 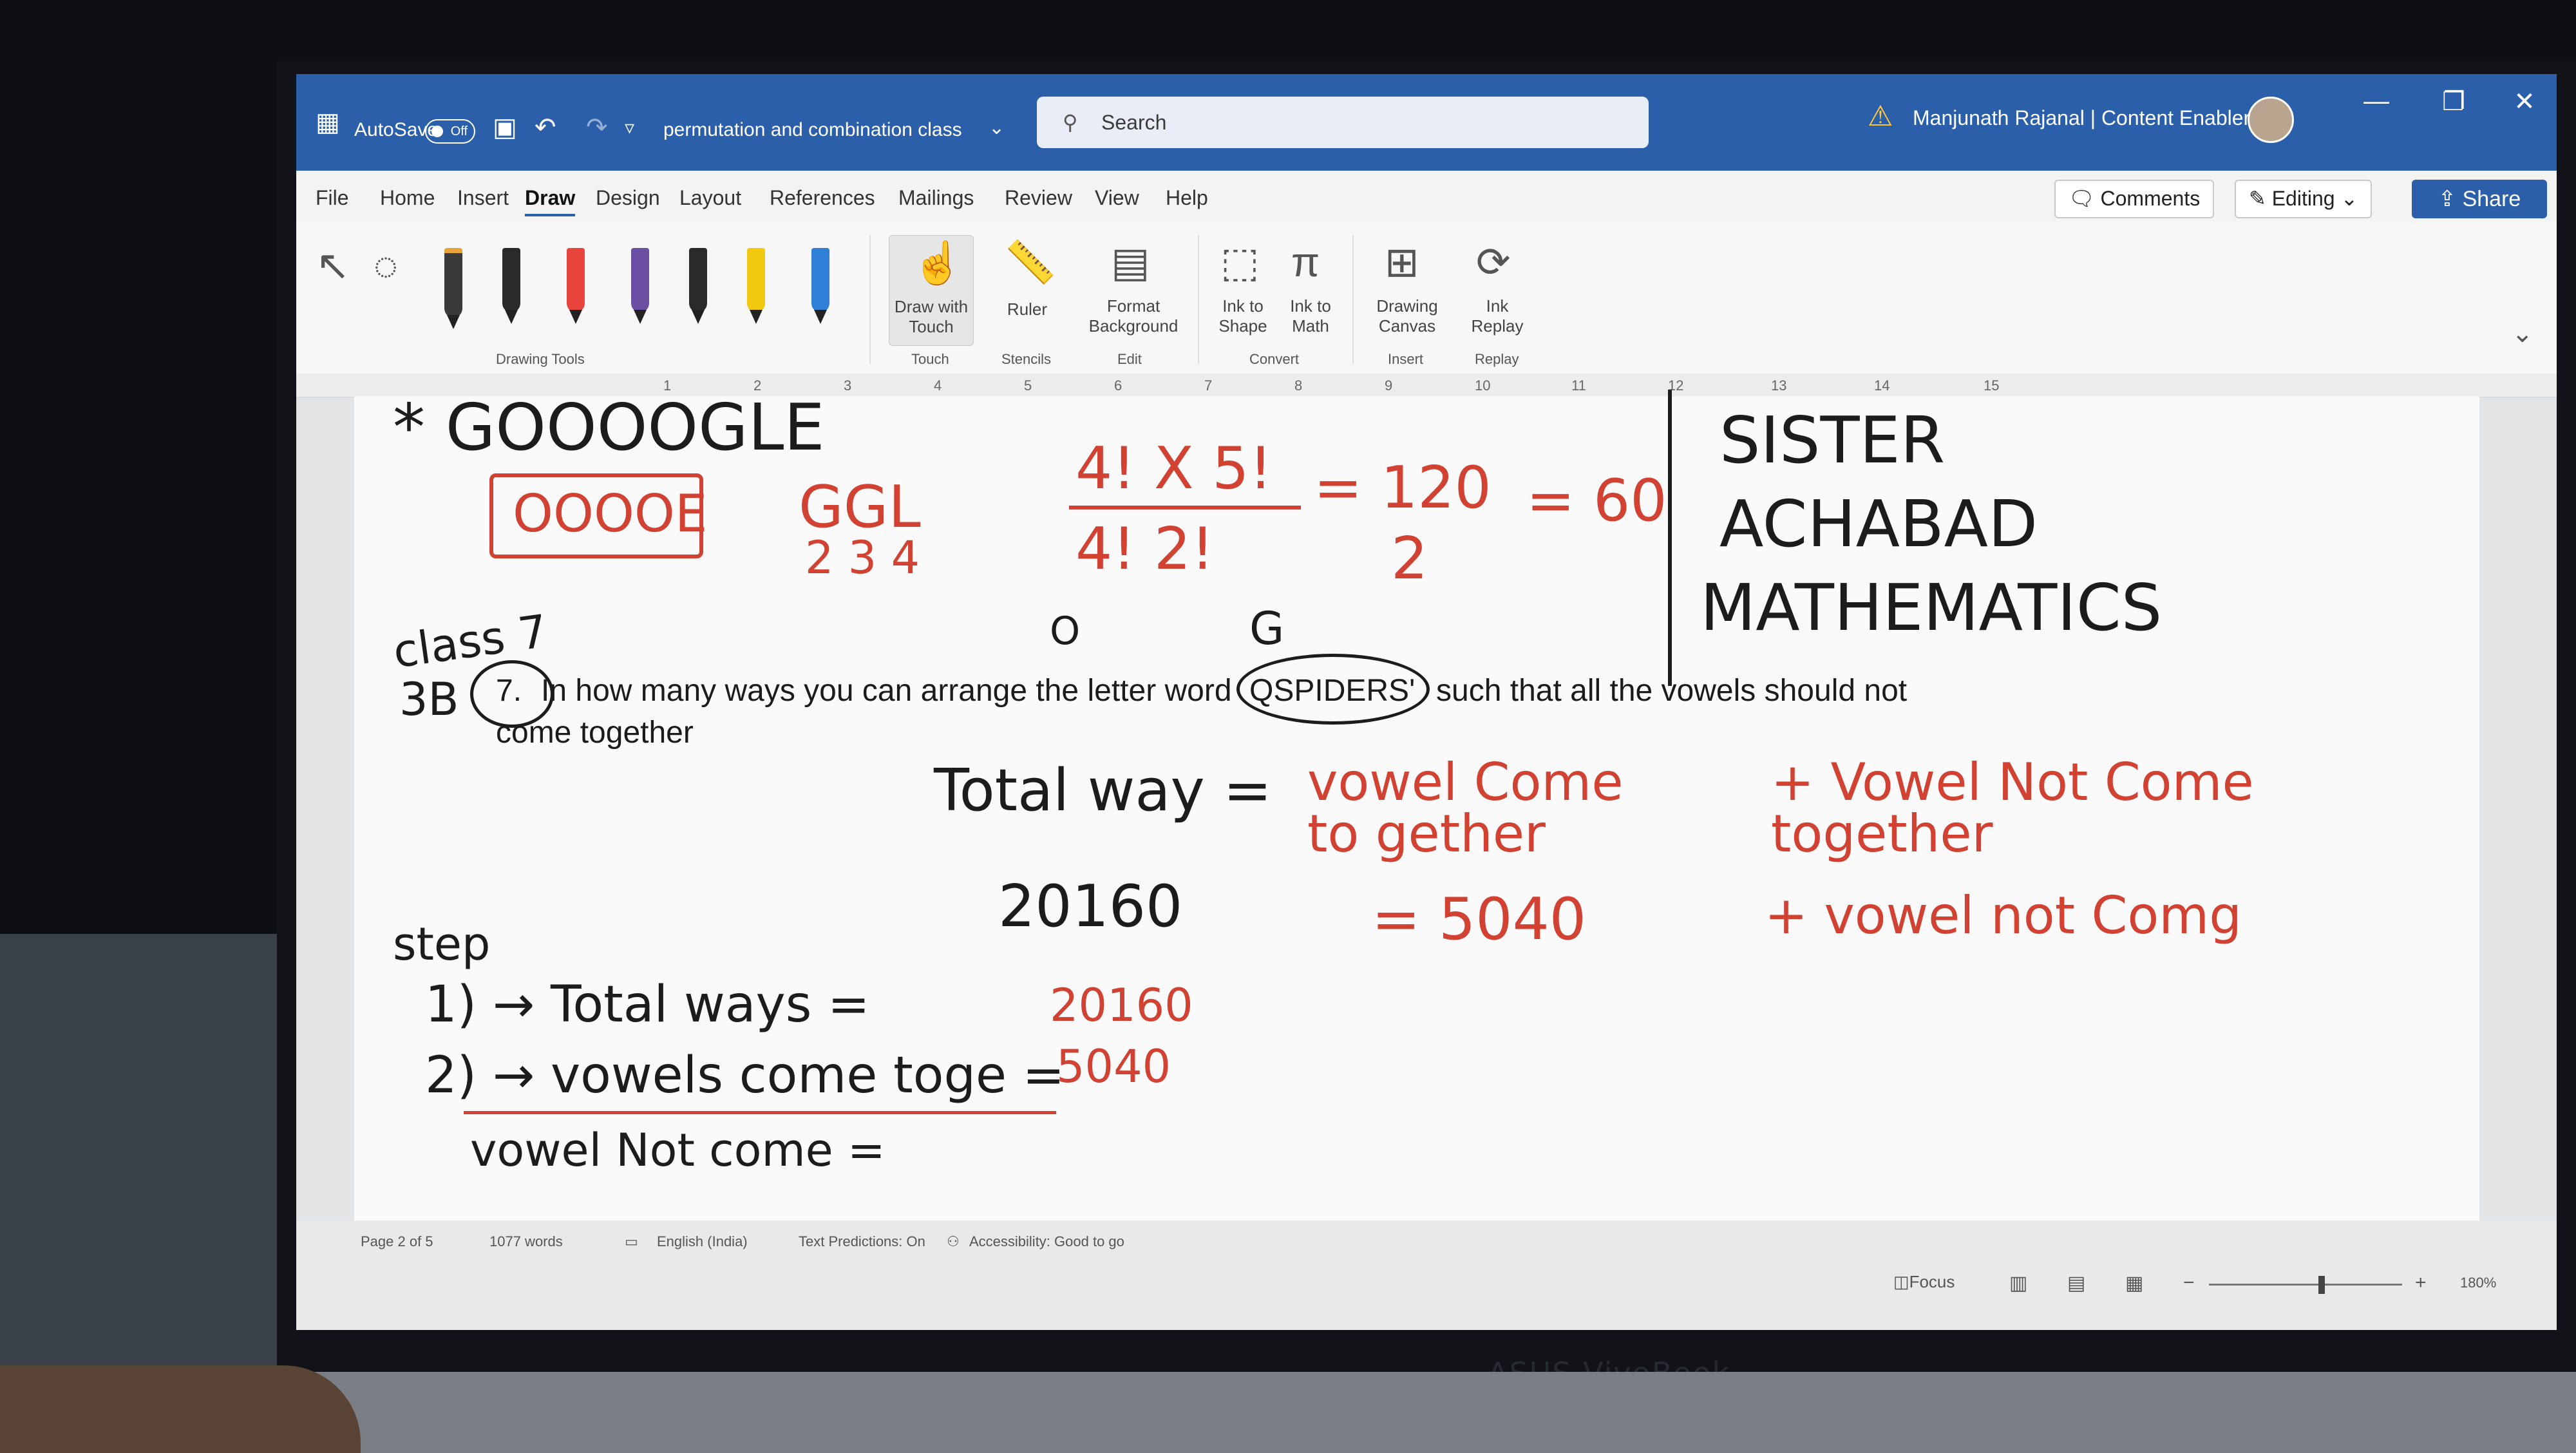 I want to click on ruler-icon: 📏, so click(x=1030, y=262).